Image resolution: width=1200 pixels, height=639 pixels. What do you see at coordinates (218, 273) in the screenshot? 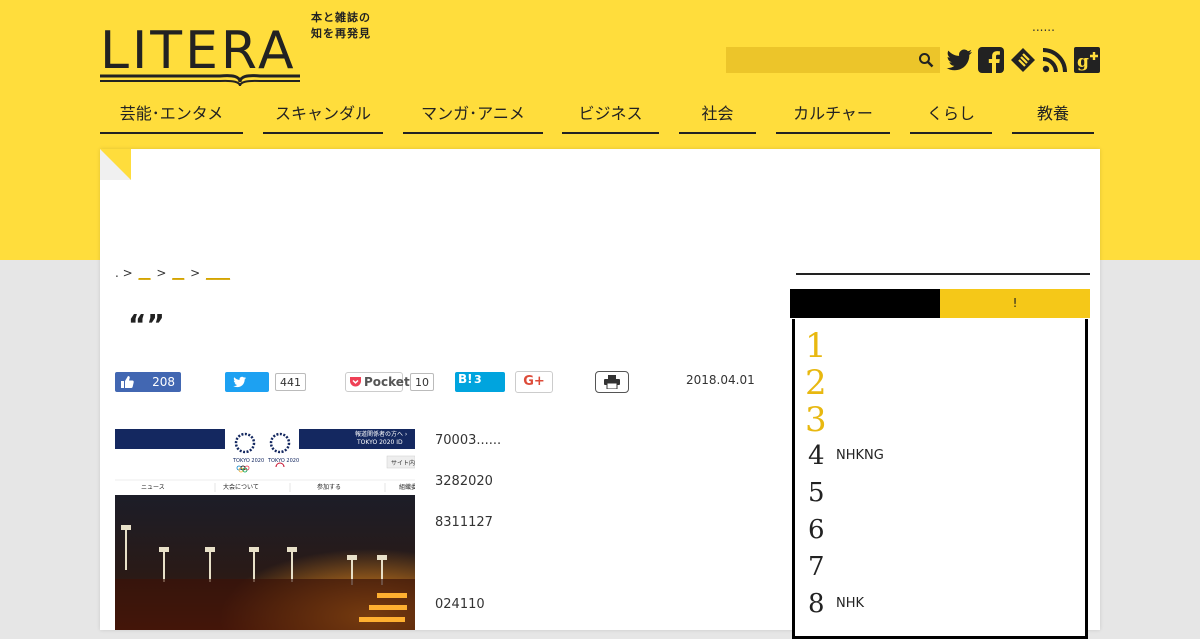
I see `breadcrumb-link: ____` at bounding box center [218, 273].